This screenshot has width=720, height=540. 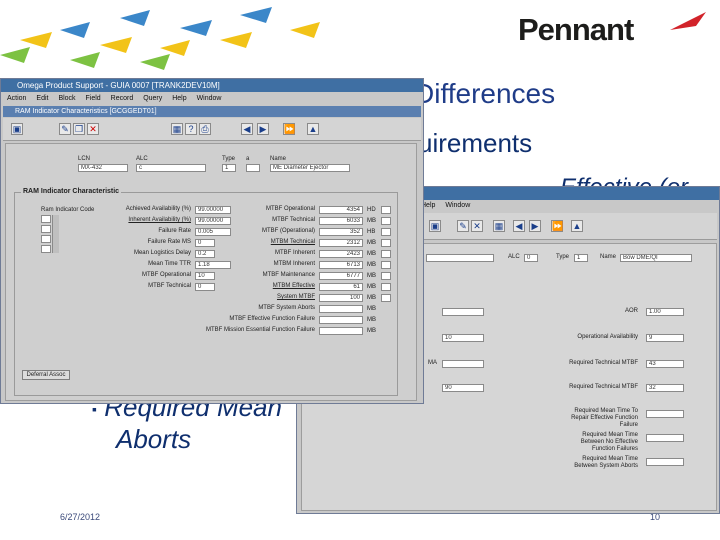 What do you see at coordinates (341, 265) in the screenshot?
I see `right-field-5: 6713` at bounding box center [341, 265].